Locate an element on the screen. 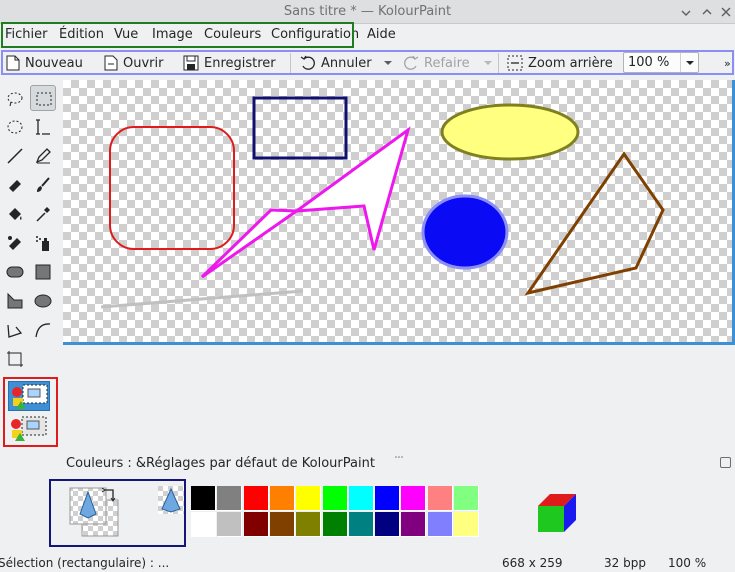 The height and width of the screenshot is (572, 735). status-zoom: 100 % is located at coordinates (687, 563).